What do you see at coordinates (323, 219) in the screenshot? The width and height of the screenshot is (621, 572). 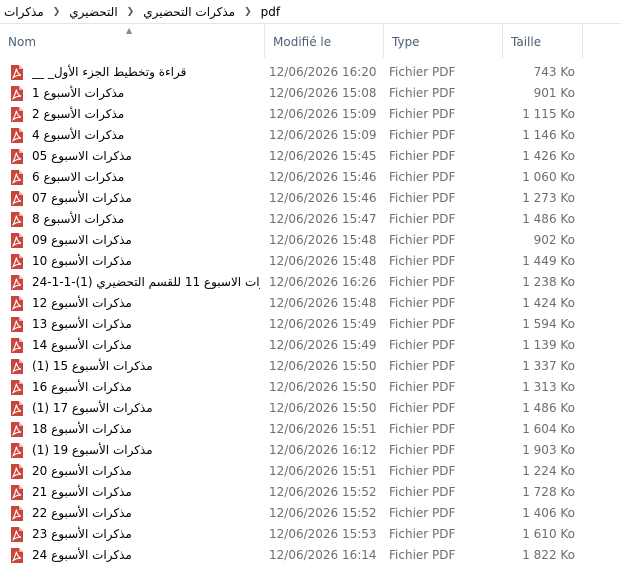 I see `file-modified-date: 12/06/2026 15:47` at bounding box center [323, 219].